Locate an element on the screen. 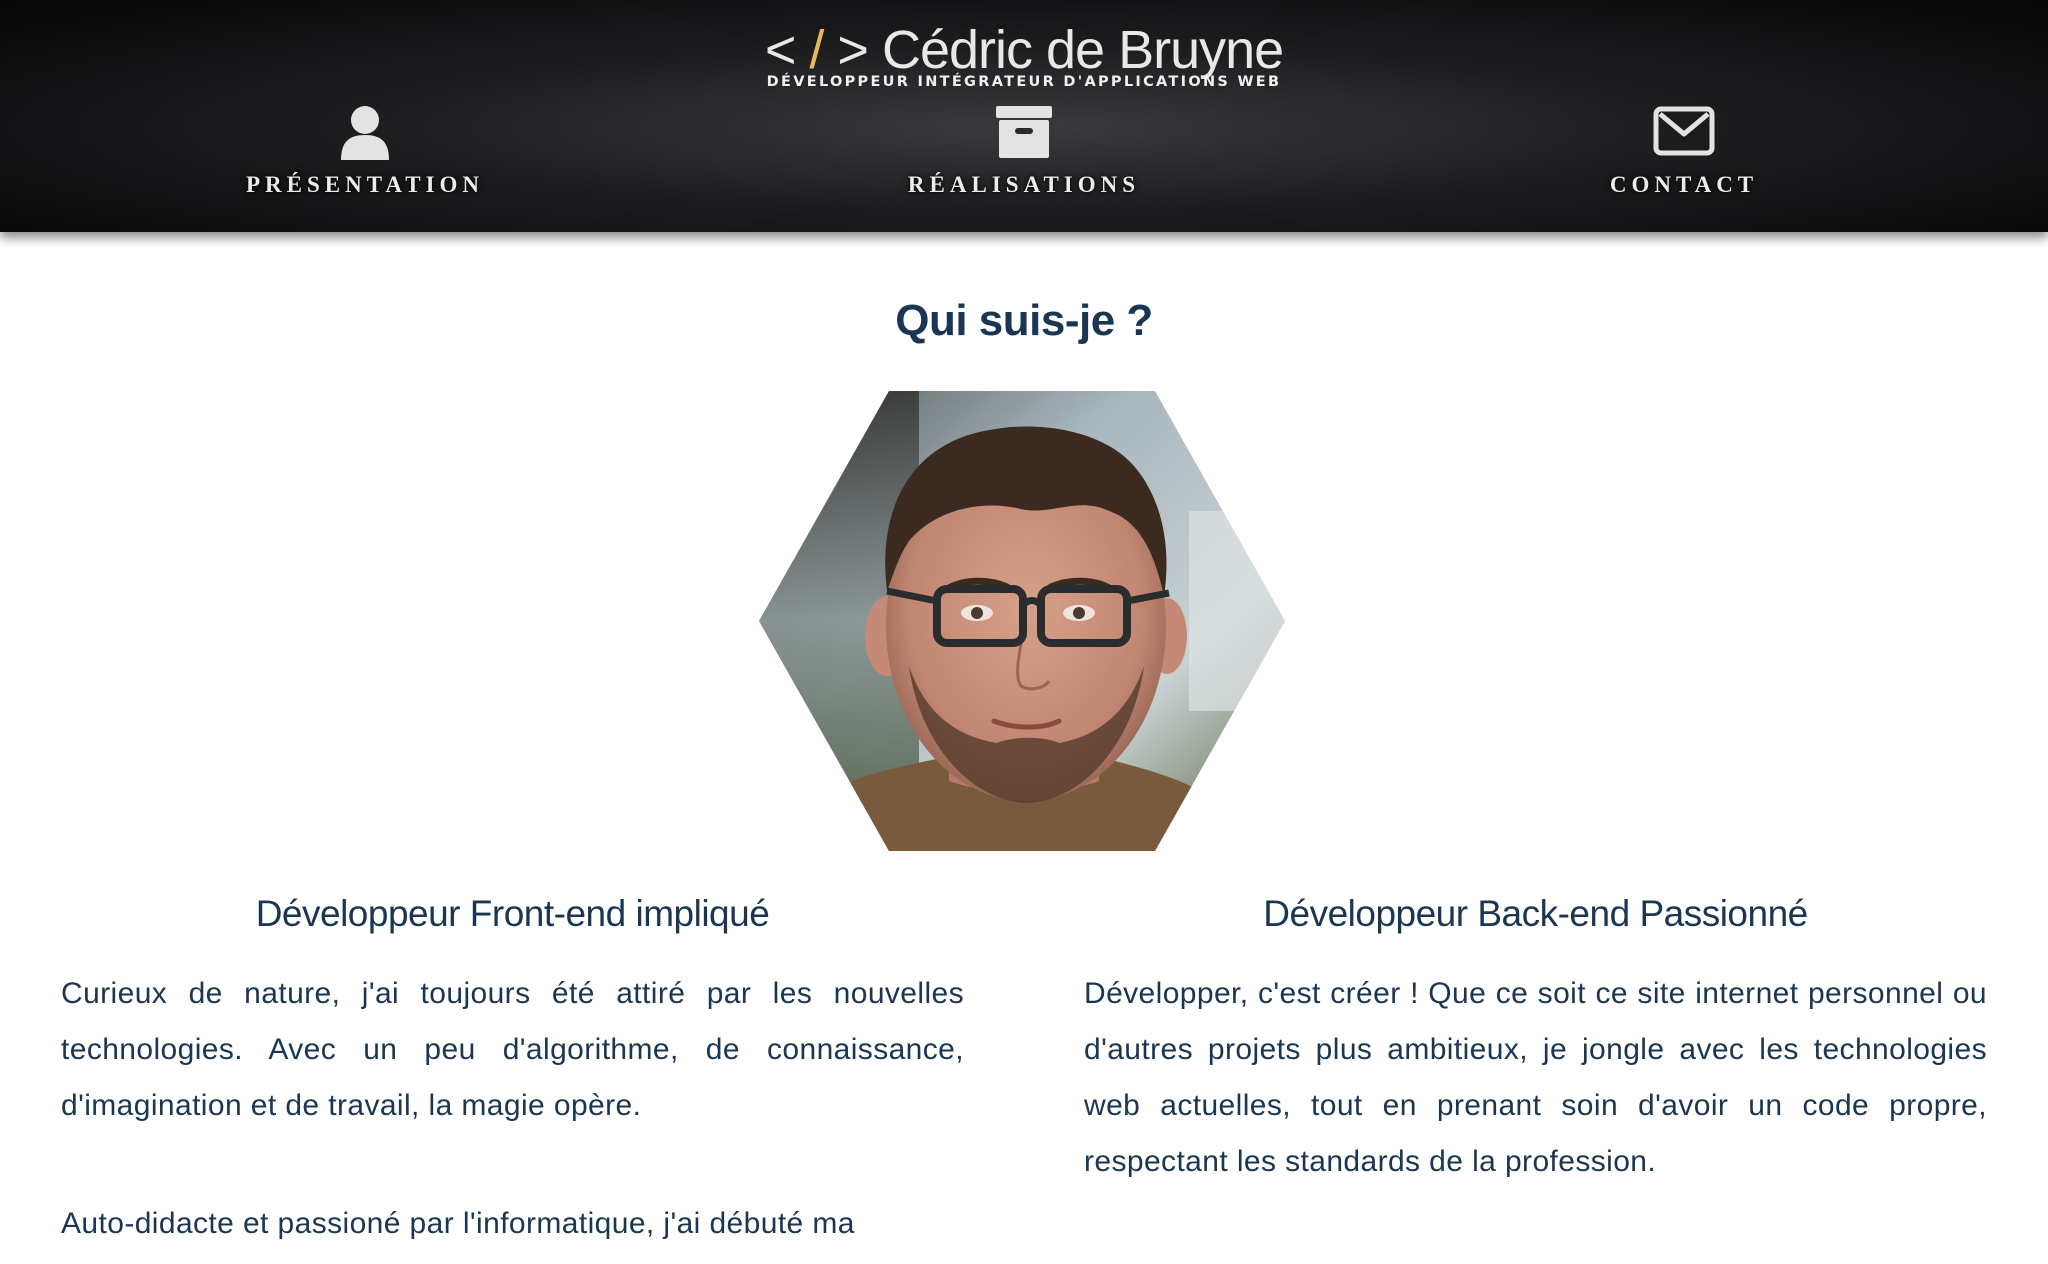  column-heading-back-end: Développeur Back-end Passionné is located at coordinates (1535, 913).